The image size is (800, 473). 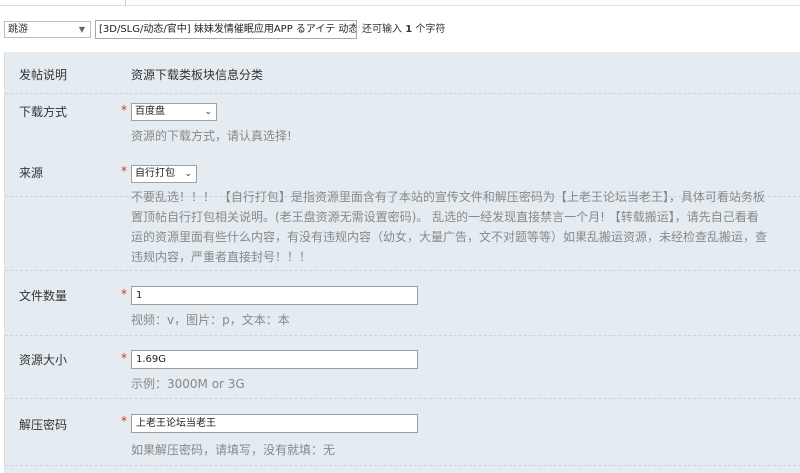 What do you see at coordinates (43, 425) in the screenshot?
I see `password-label: 解压密码` at bounding box center [43, 425].